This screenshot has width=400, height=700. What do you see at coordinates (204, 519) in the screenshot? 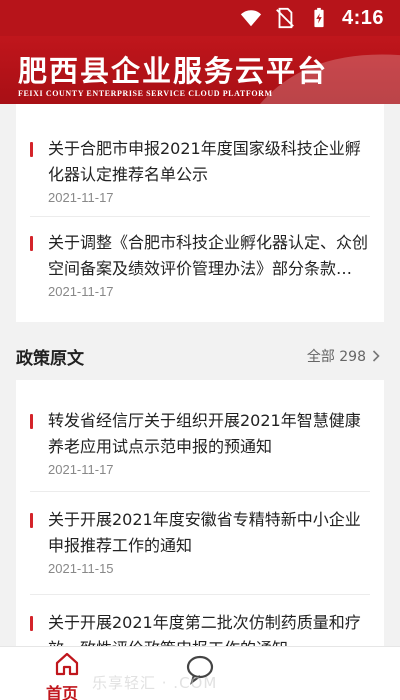
I see `policy-title-line1: 关于开展2021年度安徽省专精特新中小企业` at bounding box center [204, 519].